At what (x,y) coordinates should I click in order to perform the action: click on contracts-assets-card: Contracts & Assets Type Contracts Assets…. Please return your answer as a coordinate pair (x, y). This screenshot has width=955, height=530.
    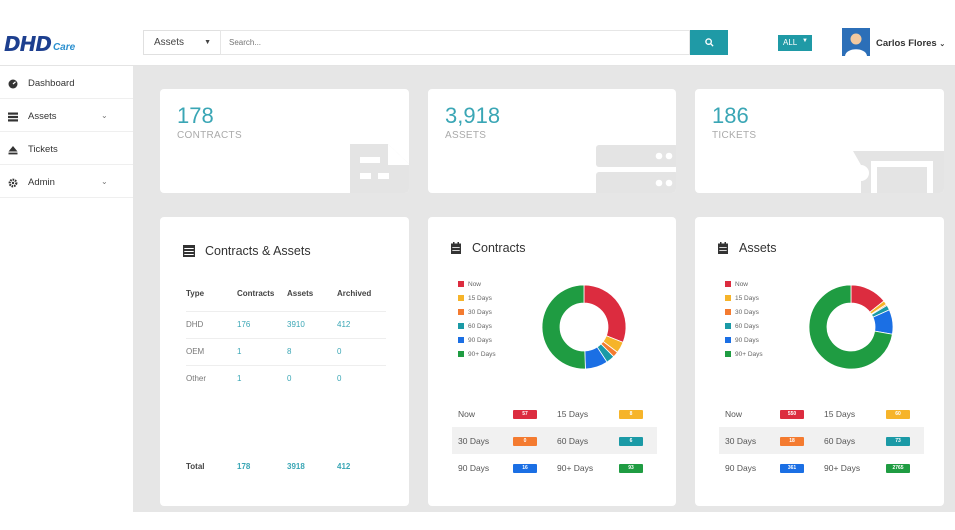
    Looking at the image, I should click on (284, 361).